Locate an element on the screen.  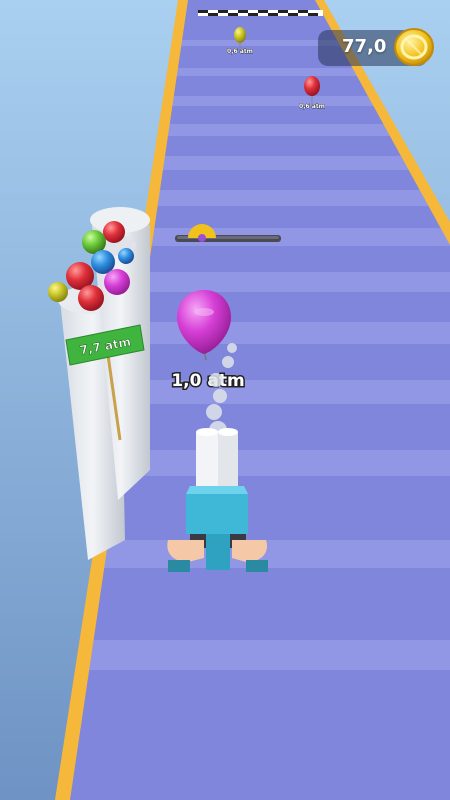
finish-line is located at coordinates (260, 13).